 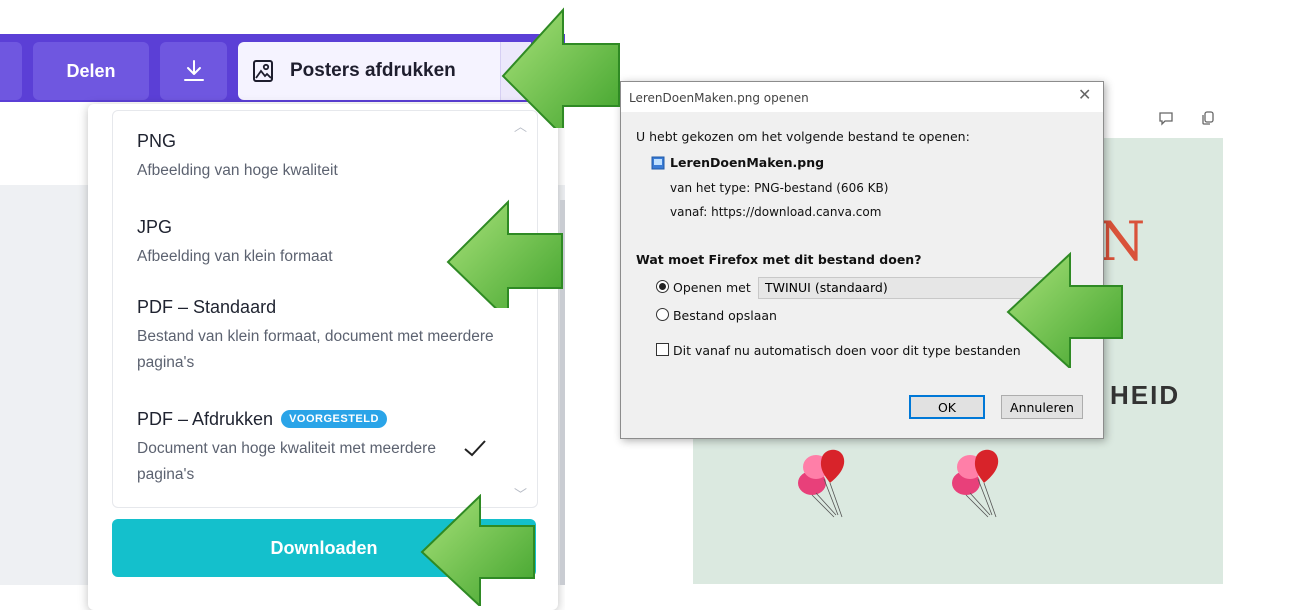 I want to click on share-button: Delen, so click(x=91, y=71).